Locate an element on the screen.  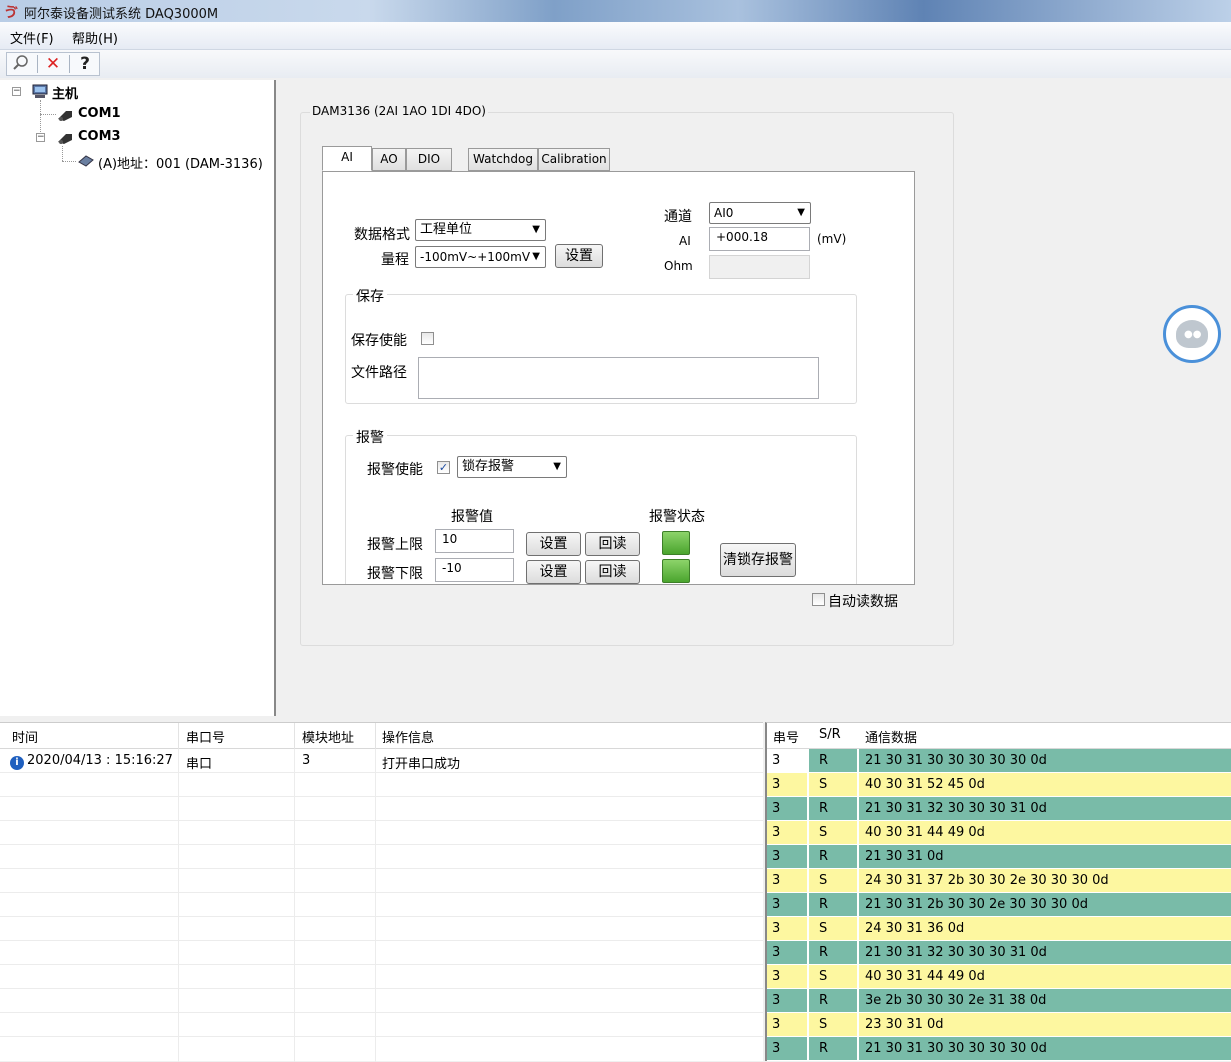
menu-bar: 文件(F) 帮助(H) is located at coordinates (615, 36).